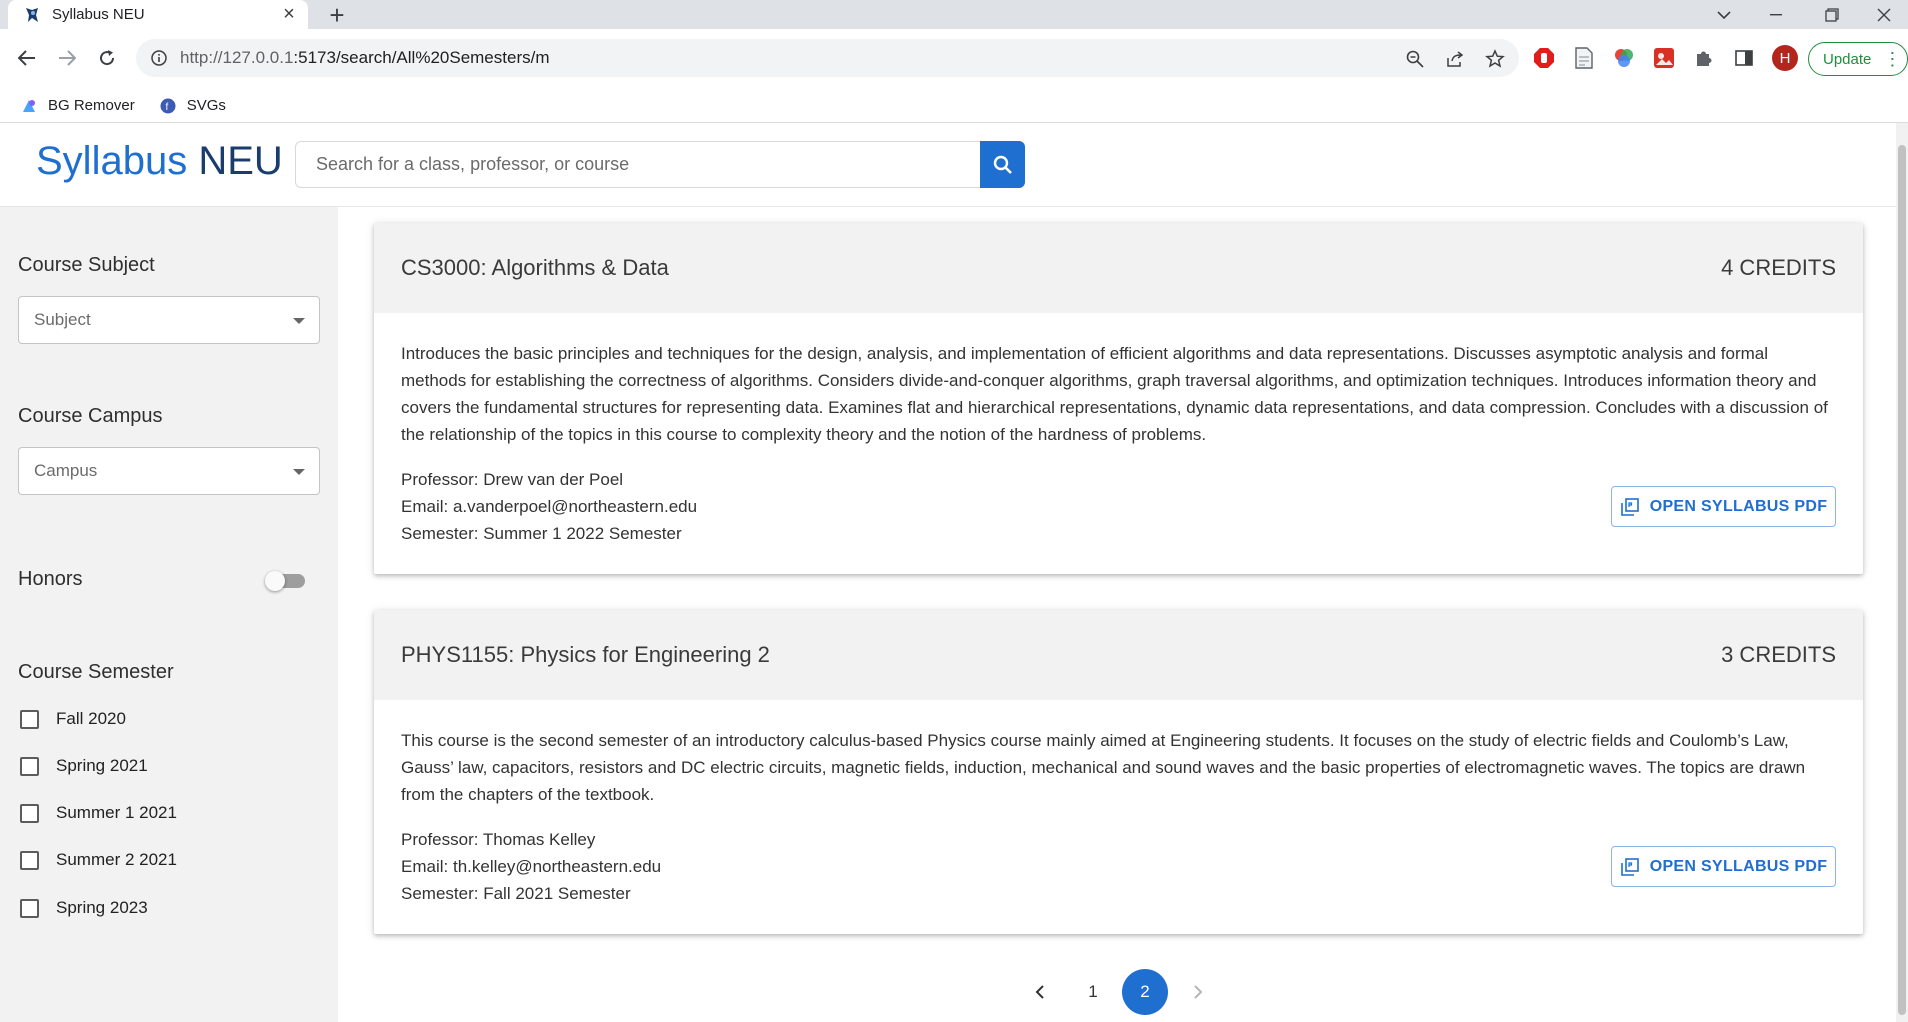 The height and width of the screenshot is (1022, 1908). Describe the element at coordinates (1832, 14) in the screenshot. I see `restore-icon` at that location.